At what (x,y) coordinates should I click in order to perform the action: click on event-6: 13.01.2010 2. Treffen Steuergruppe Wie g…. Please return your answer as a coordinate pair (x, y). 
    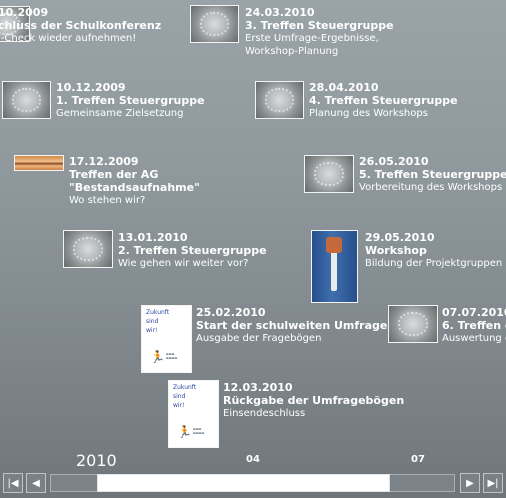
    Looking at the image, I should click on (192, 250).